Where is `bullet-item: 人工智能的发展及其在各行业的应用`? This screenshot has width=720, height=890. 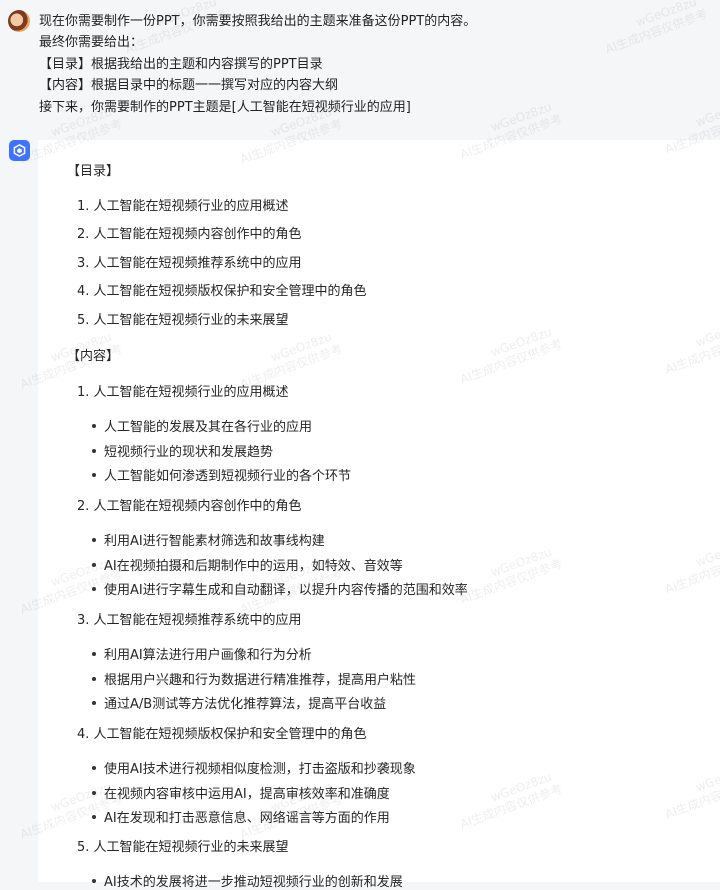
bullet-item: 人工智能的发展及其在各行业的应用 is located at coordinates (201, 425).